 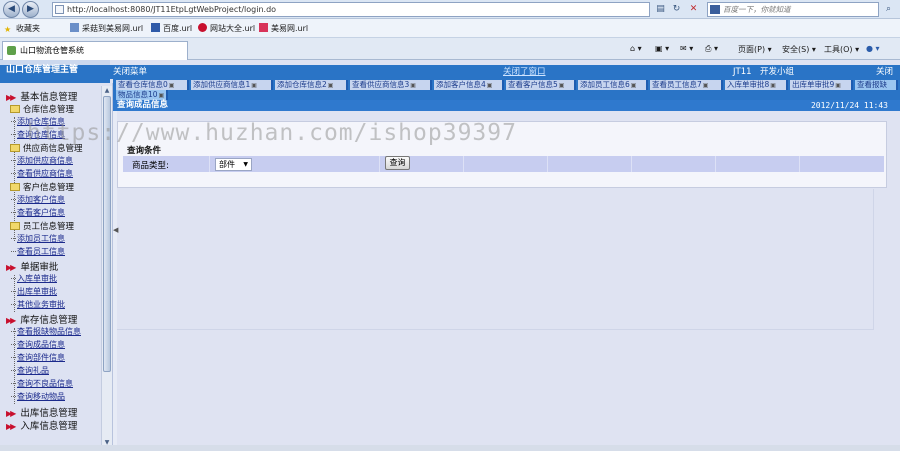 I want to click on status-bar, so click(x=450, y=448).